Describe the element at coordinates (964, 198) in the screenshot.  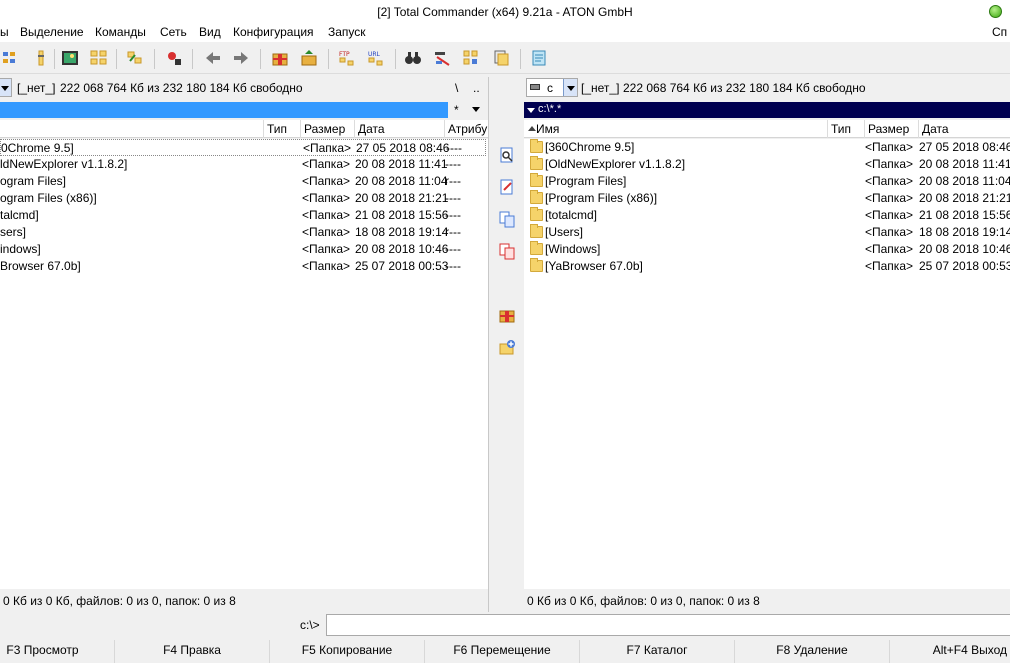
I see `file-date: 20 08 2018 21:21` at that location.